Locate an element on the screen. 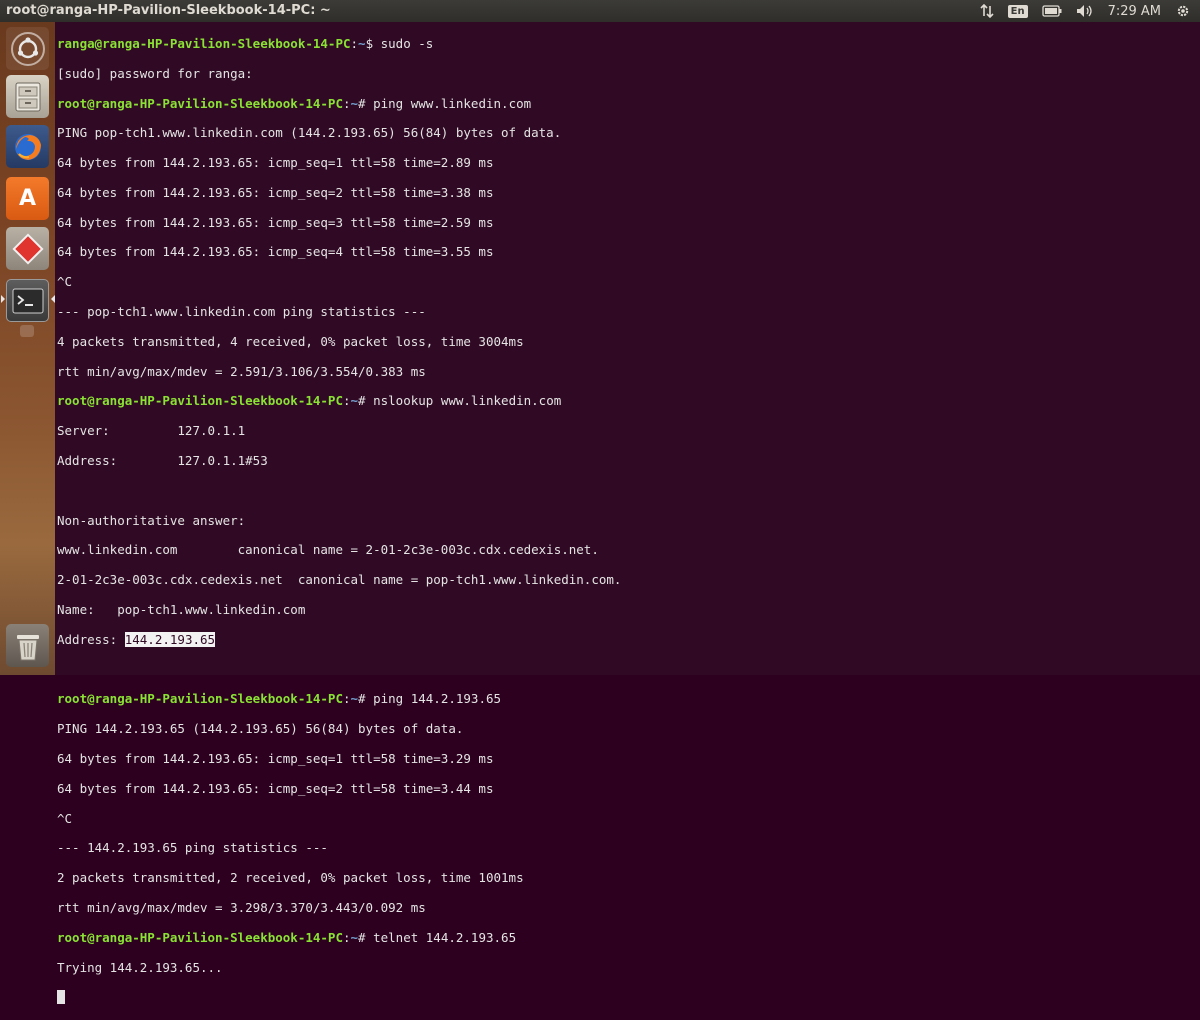 The image size is (1200, 1020). battery-icon is located at coordinates (1051, 11).